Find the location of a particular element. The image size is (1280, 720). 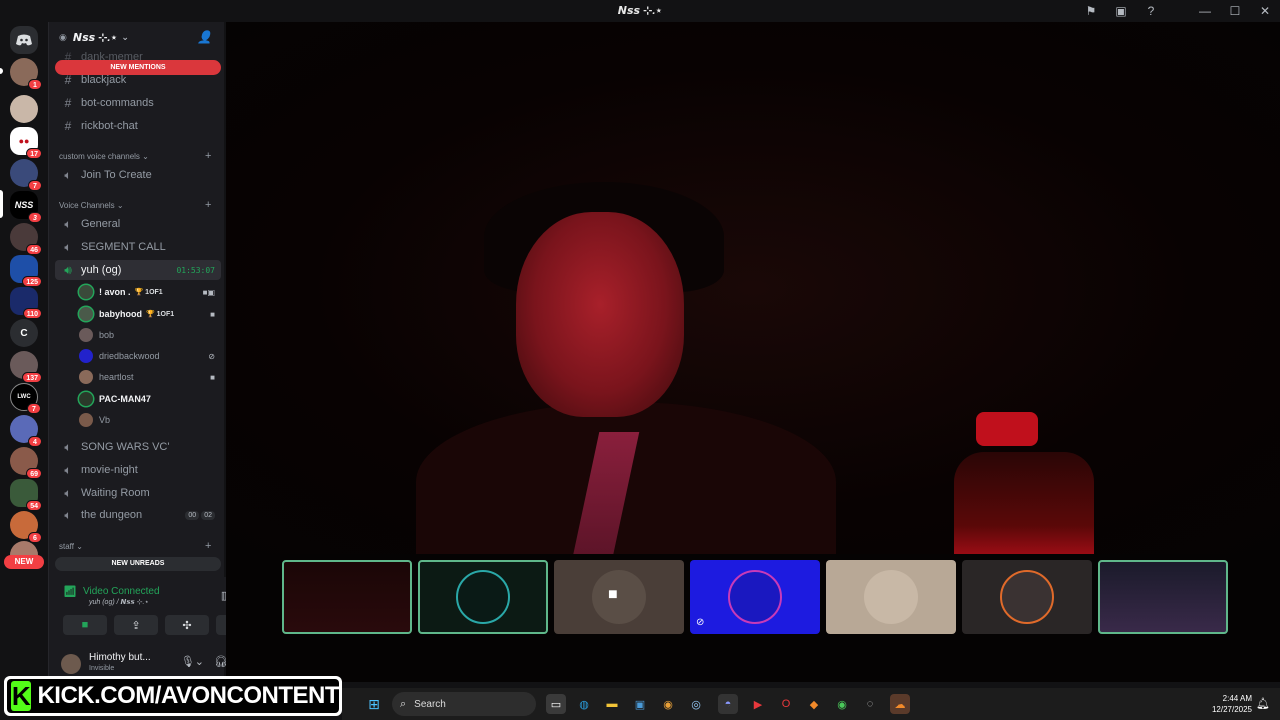

activities-button: ✣ is located at coordinates (187, 625).